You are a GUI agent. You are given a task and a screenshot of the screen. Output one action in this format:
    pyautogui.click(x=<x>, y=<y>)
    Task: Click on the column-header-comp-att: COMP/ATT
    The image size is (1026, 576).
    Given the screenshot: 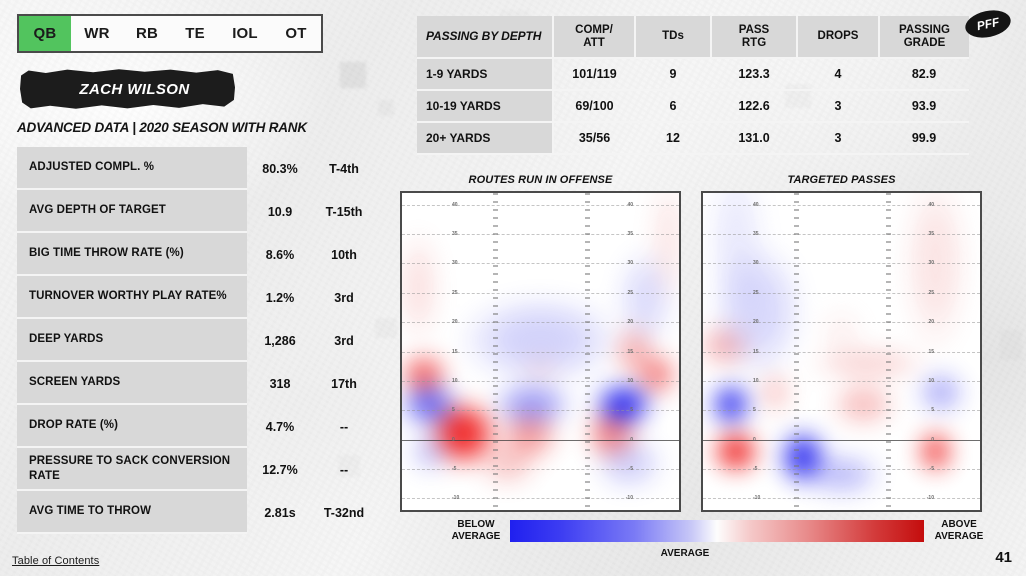 What is the action you would take?
    pyautogui.click(x=594, y=37)
    